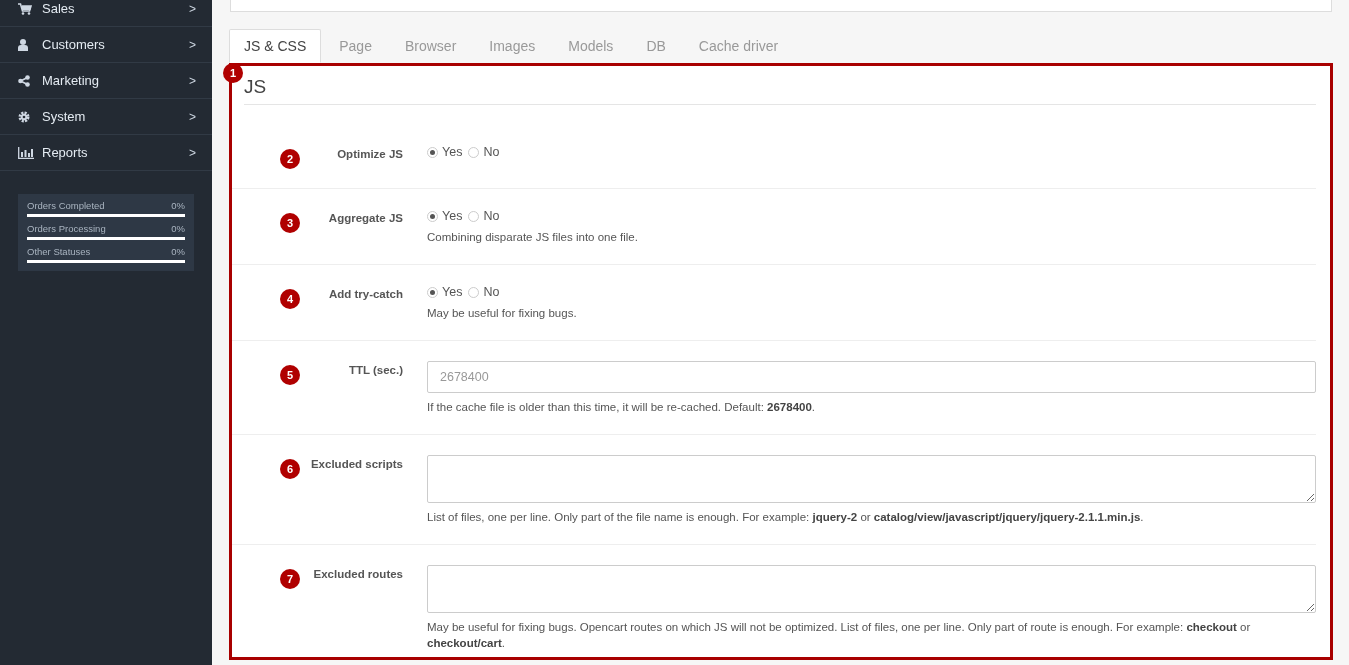 The height and width of the screenshot is (665, 1349). I want to click on callout-badge: 5, so click(290, 375).